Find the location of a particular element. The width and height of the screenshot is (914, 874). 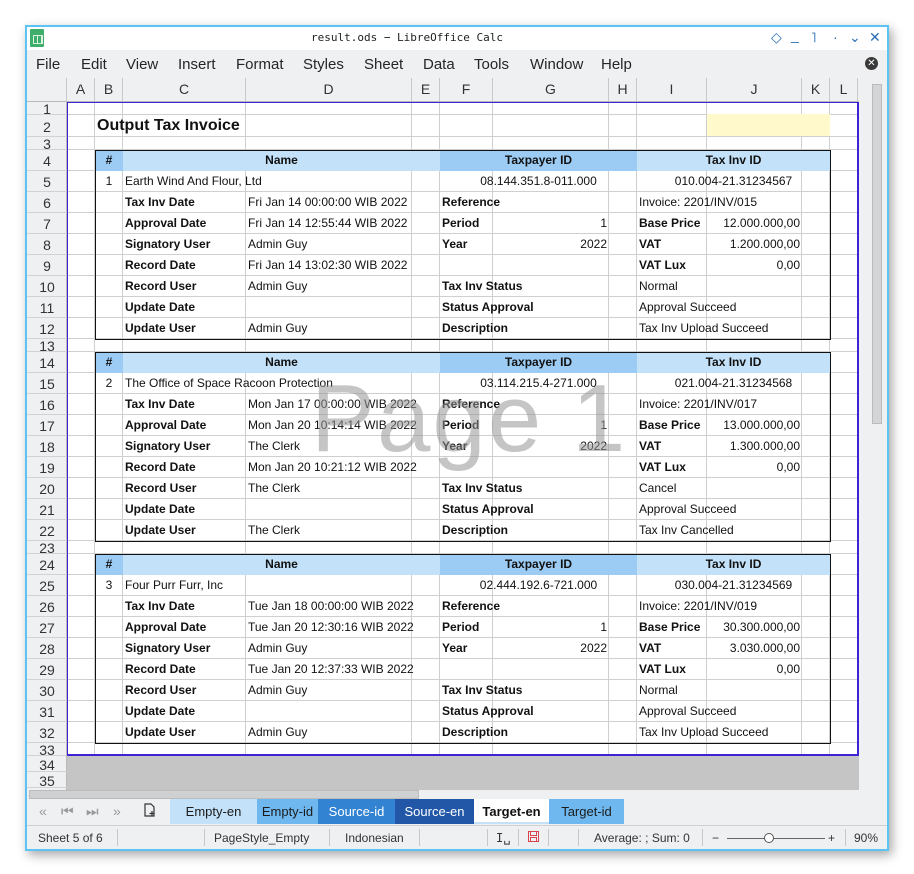

label-status-approval: Status Approval is located at coordinates (538, 307).